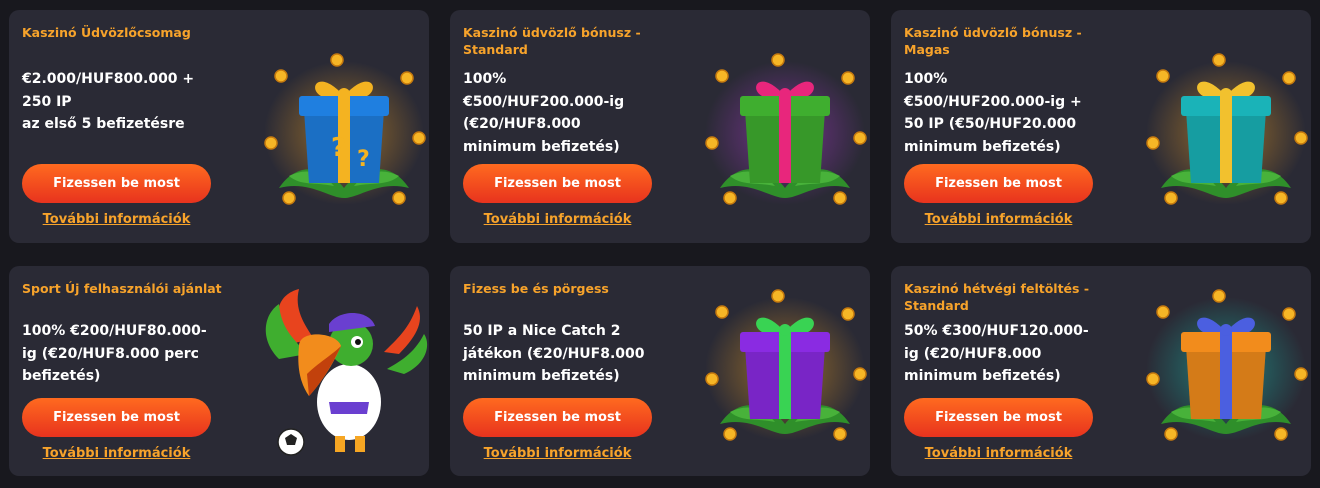 The height and width of the screenshot is (488, 1320). I want to click on gift-box-purple-icon, so click(785, 364).